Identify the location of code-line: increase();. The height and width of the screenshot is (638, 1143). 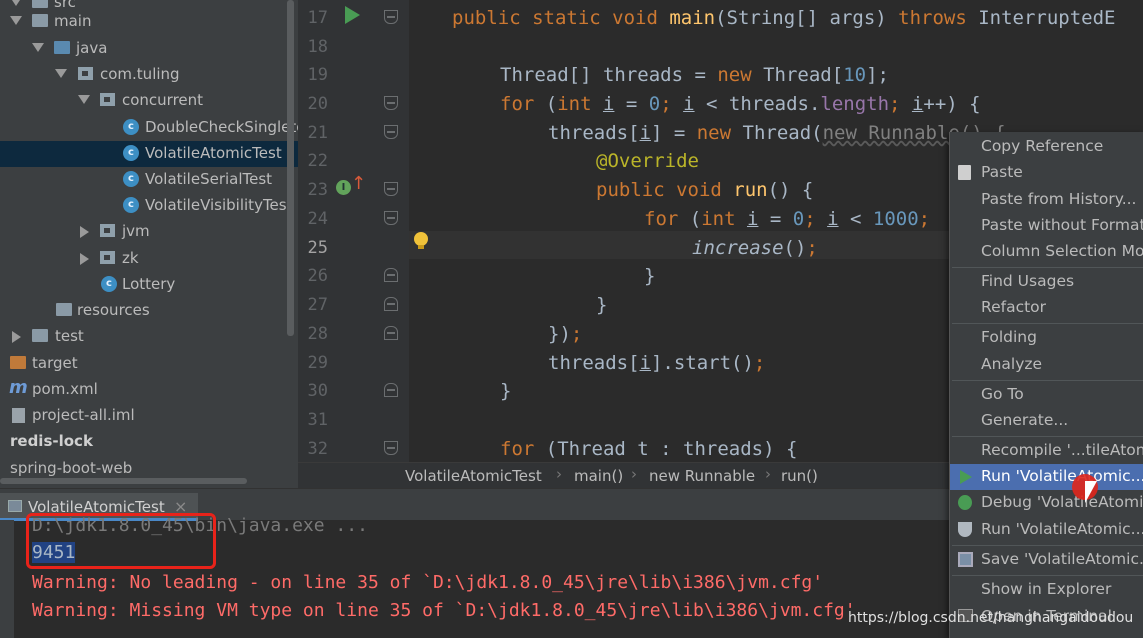
(755, 248).